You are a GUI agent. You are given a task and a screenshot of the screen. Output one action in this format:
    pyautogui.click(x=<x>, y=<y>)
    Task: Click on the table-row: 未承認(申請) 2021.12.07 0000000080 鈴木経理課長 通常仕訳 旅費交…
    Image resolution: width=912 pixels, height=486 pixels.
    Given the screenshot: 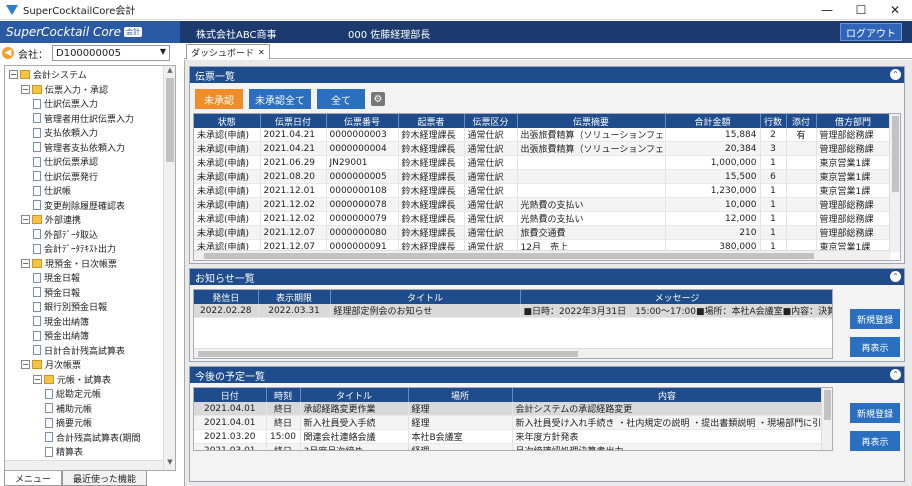 What is the action you would take?
    pyautogui.click(x=542, y=232)
    